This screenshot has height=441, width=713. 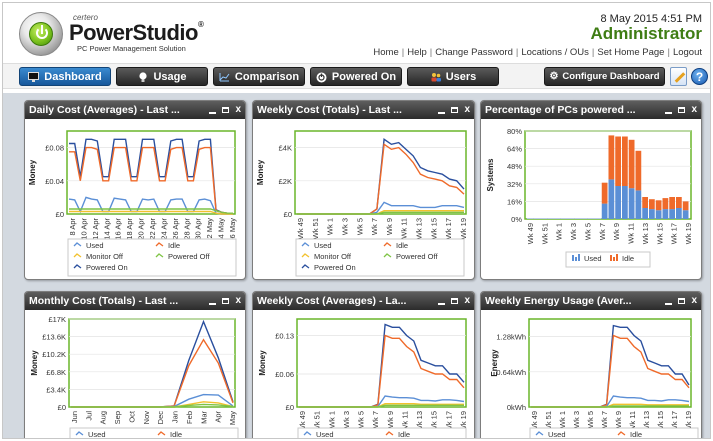 I want to click on x-tick-label: 30 Apr, so click(x=198, y=229).